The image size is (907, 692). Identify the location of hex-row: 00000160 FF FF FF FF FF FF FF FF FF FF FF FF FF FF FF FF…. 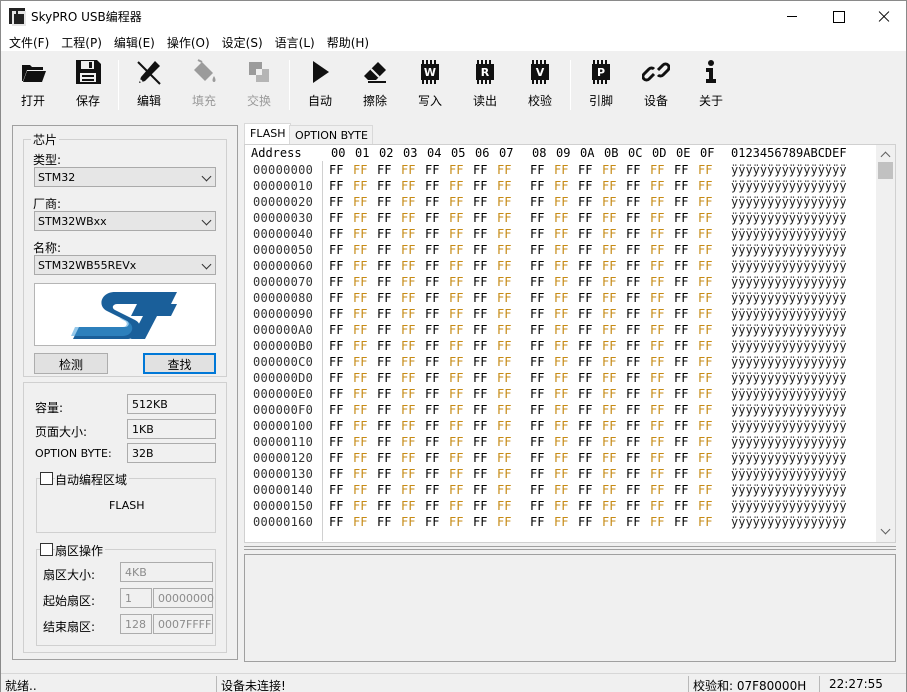
(560, 523).